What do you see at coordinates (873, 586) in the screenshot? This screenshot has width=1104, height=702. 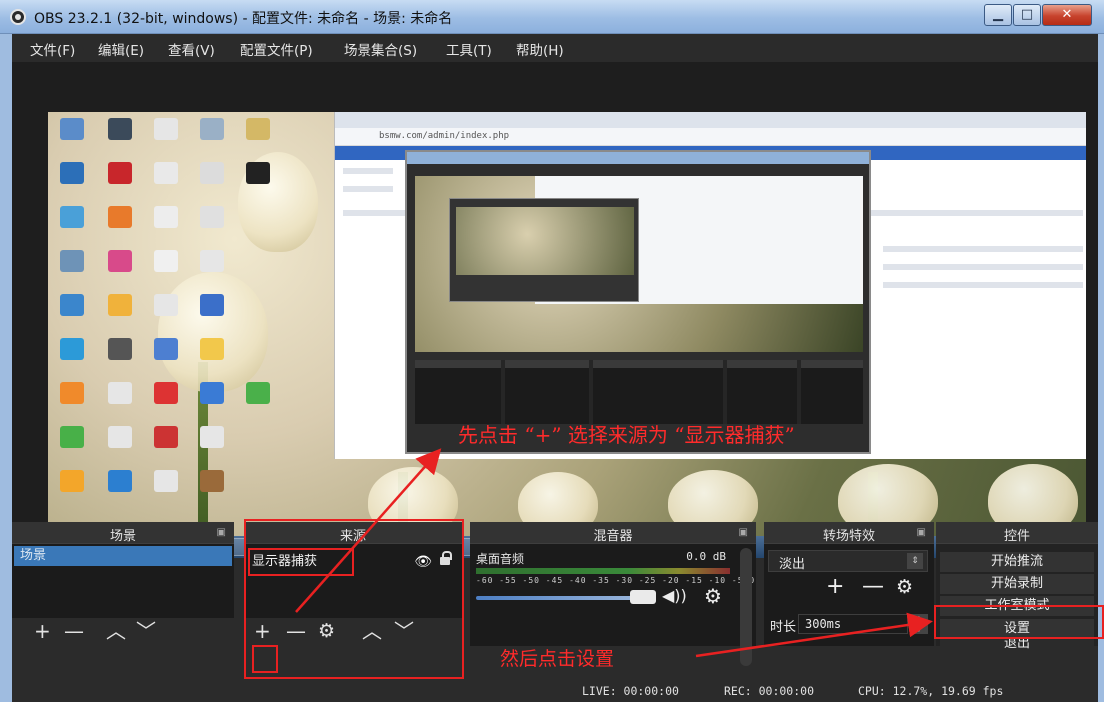 I see `remove-transition-button: —` at bounding box center [873, 586].